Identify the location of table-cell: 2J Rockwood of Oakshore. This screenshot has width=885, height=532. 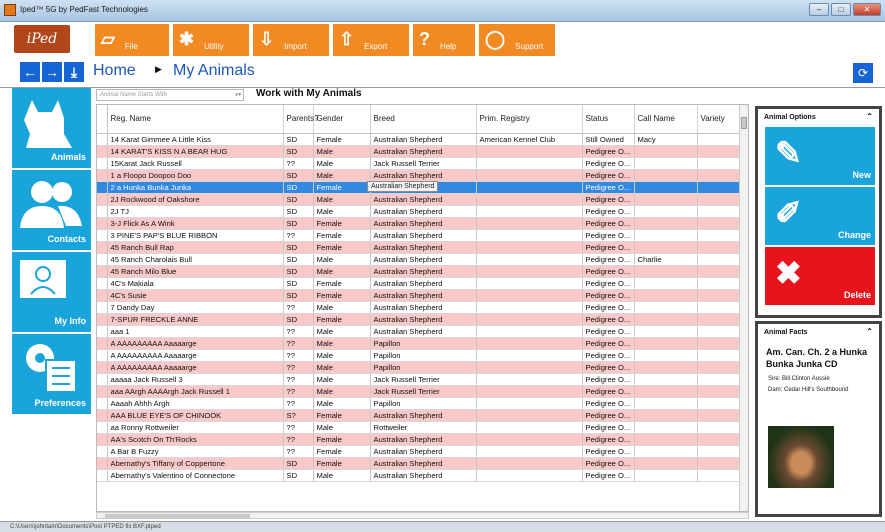
(195, 199).